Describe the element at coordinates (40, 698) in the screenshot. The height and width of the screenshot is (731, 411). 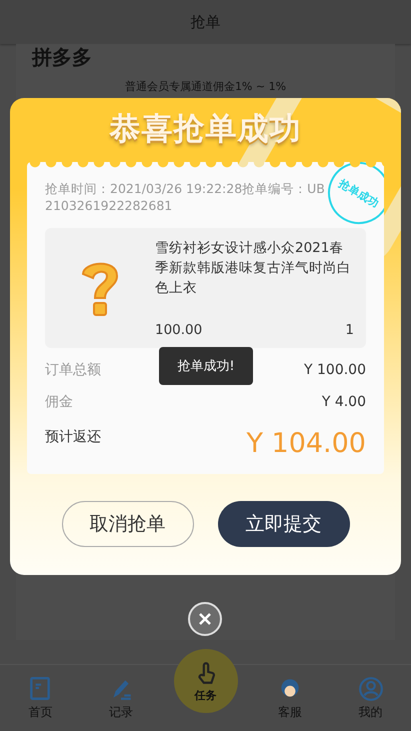
I see `nav-item: 首页` at that location.